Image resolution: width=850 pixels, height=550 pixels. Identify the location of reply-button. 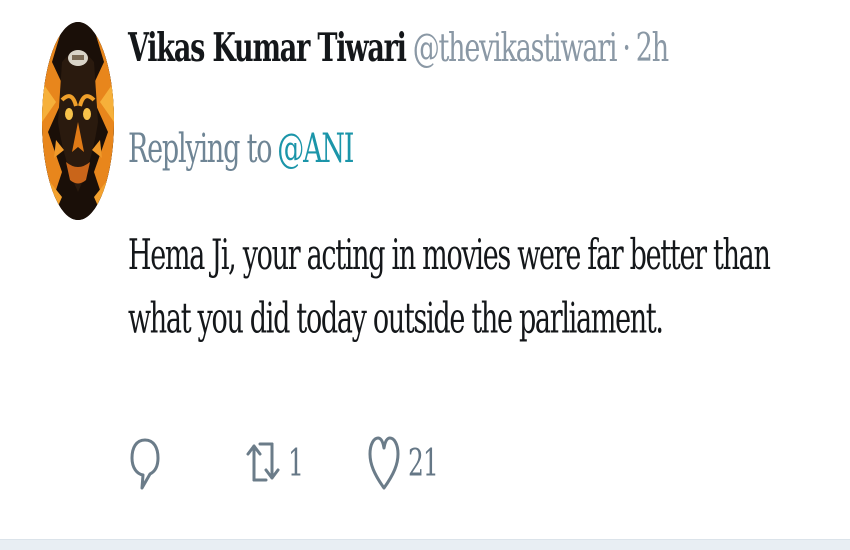
(145, 462).